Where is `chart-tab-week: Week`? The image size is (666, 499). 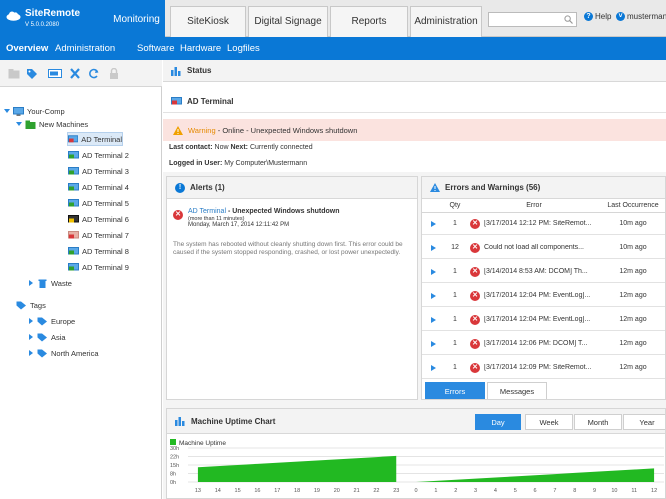 chart-tab-week: Week is located at coordinates (549, 422).